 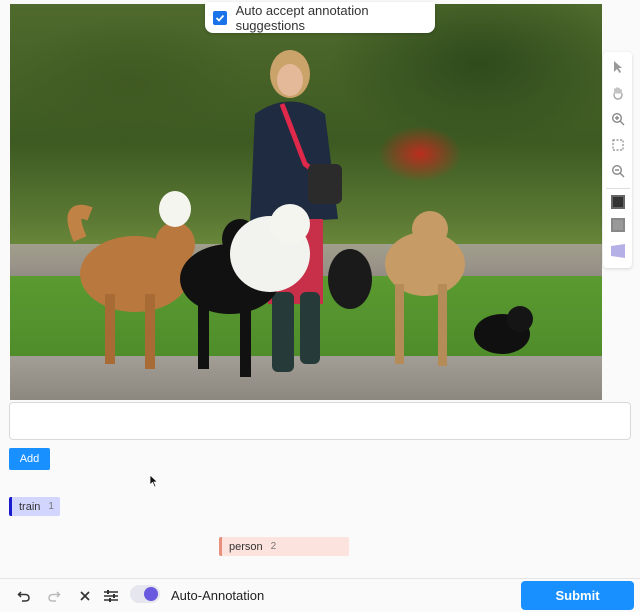 What do you see at coordinates (154, 481) in the screenshot?
I see `mouse-cursor-icon` at bounding box center [154, 481].